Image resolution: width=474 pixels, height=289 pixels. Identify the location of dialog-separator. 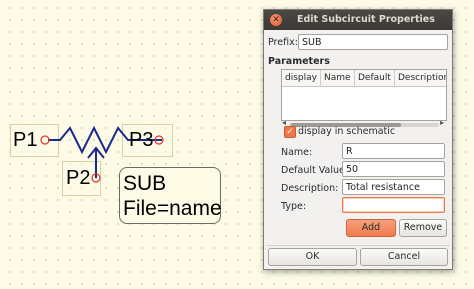
(358, 245).